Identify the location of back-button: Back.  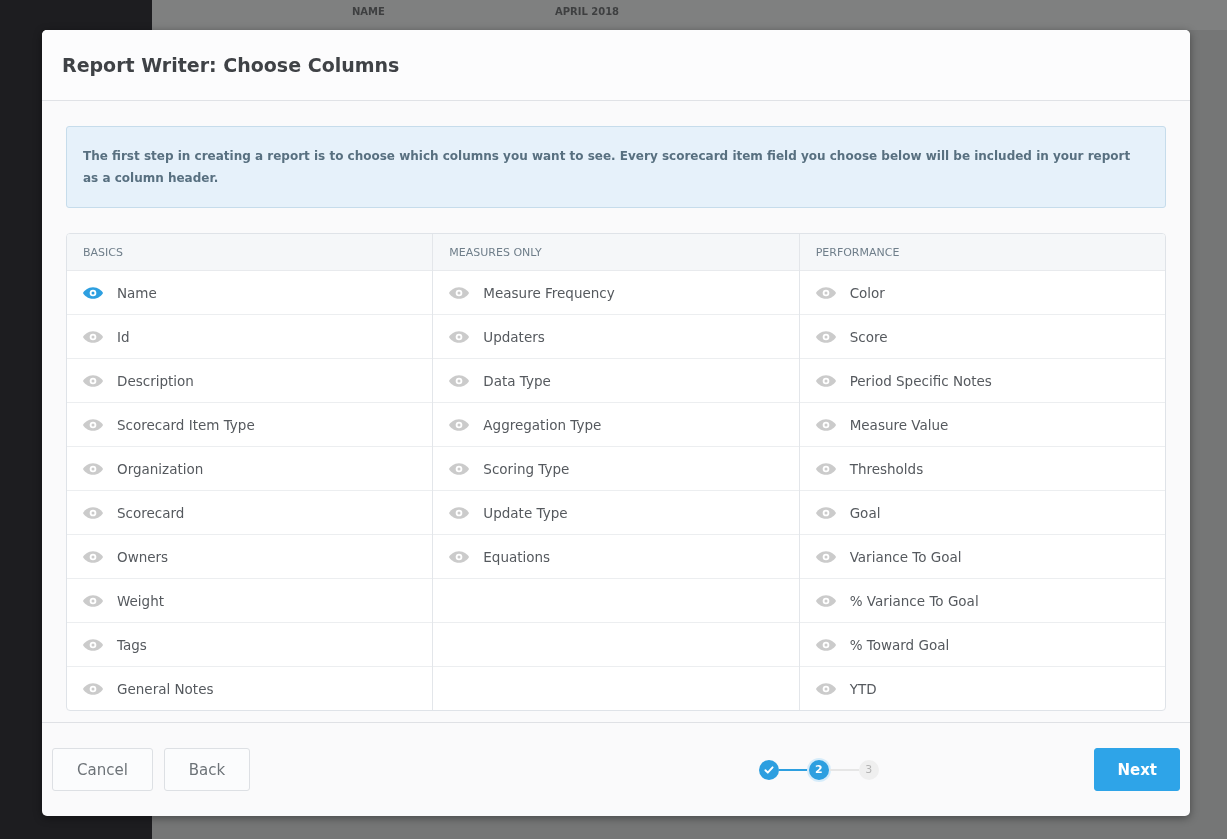
(207, 769).